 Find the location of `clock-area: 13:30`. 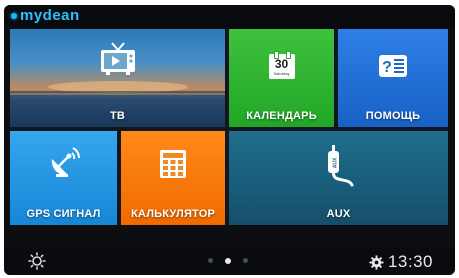

clock-area: 13:30 is located at coordinates (401, 262).